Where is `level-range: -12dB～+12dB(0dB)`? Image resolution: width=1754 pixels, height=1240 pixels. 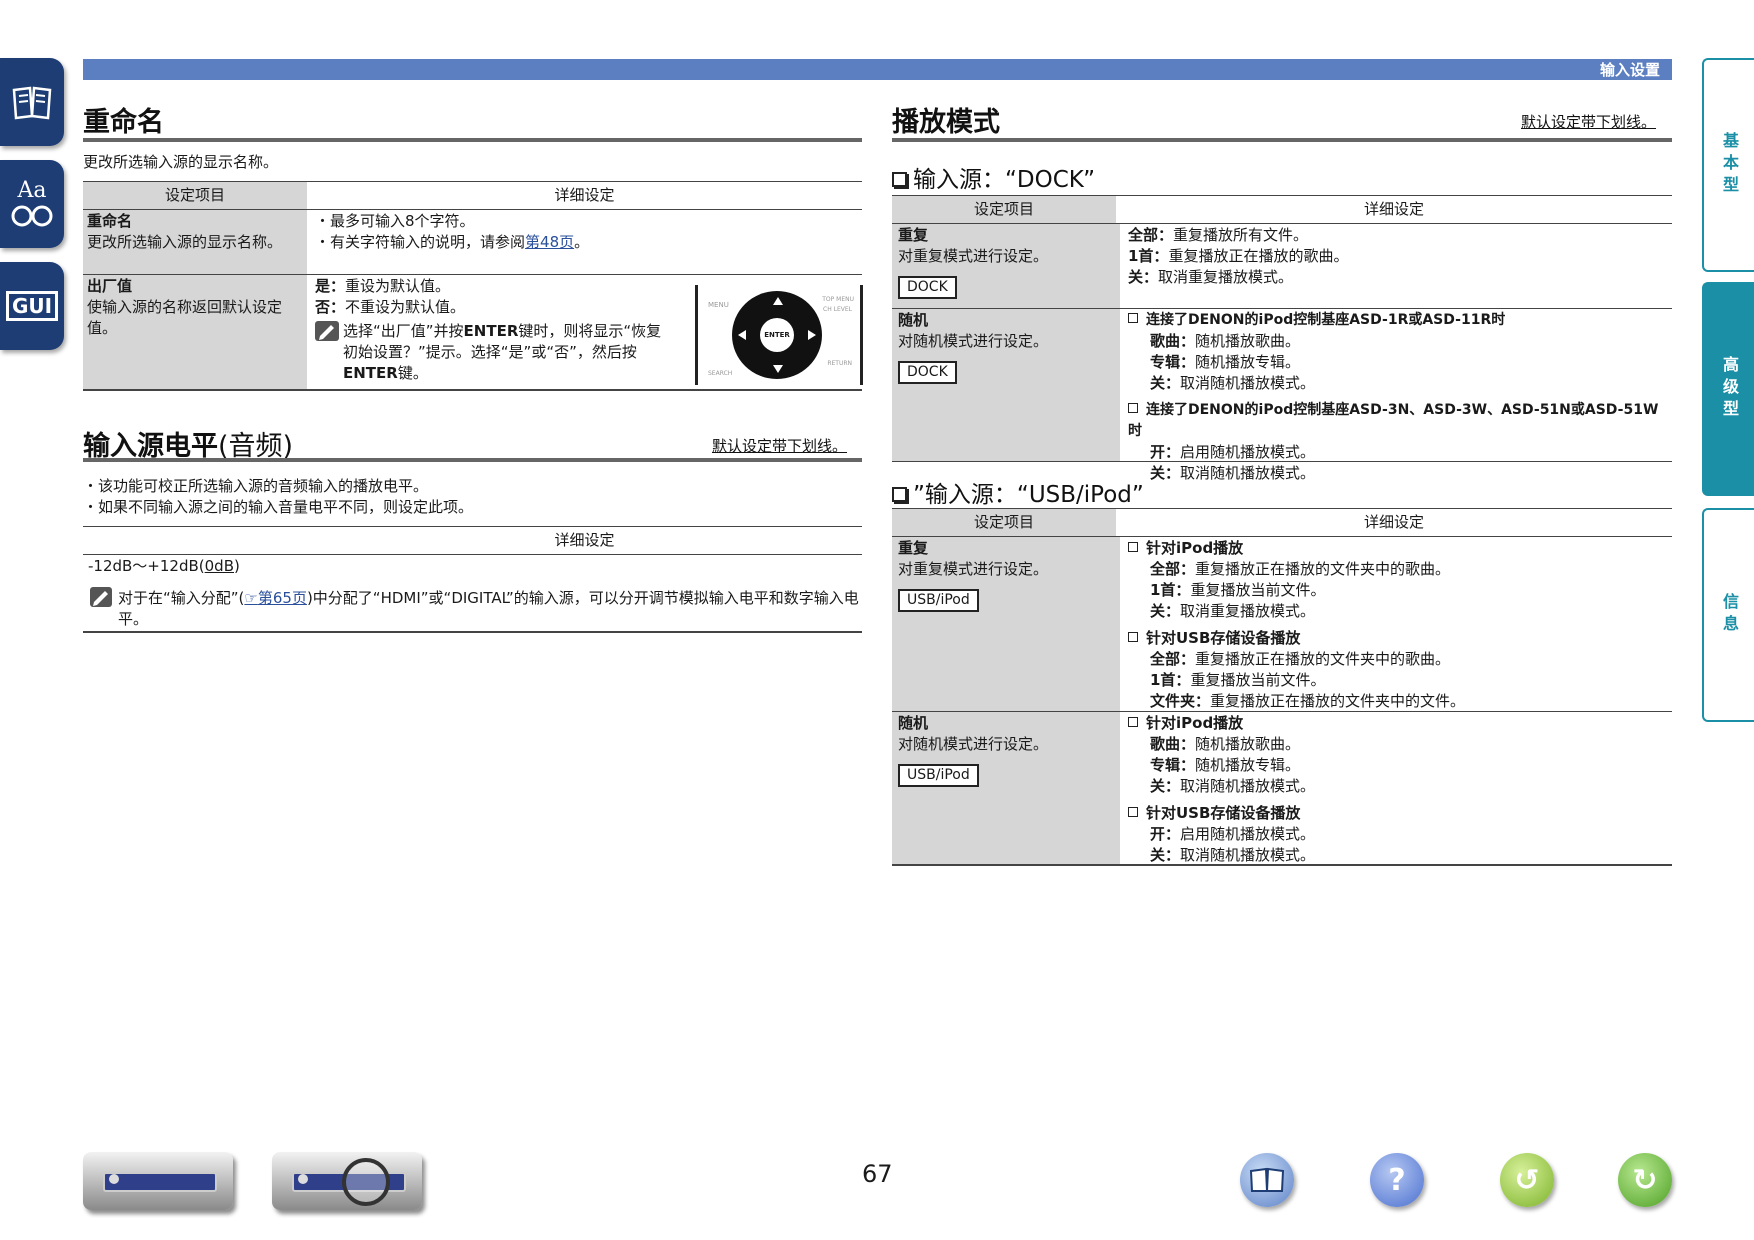
level-range: -12dB～+12dB(0dB) is located at coordinates (164, 566).